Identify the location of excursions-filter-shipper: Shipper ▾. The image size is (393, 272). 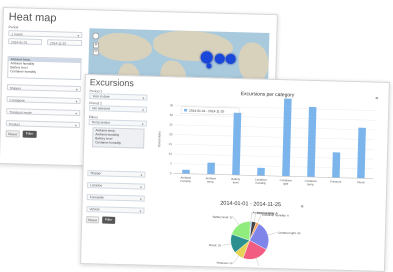
(116, 174).